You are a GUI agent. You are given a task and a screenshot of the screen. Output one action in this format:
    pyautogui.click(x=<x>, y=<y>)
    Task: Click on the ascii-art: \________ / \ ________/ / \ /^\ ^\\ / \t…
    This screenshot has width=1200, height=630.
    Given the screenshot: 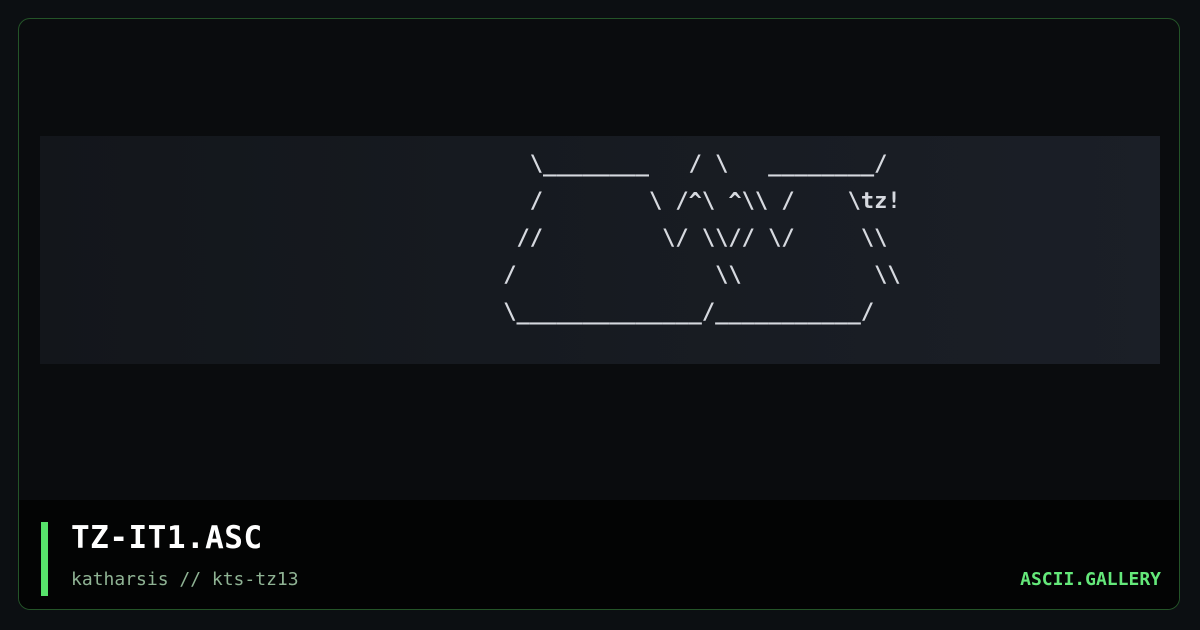 What is the action you would take?
    pyautogui.click(x=702, y=238)
    